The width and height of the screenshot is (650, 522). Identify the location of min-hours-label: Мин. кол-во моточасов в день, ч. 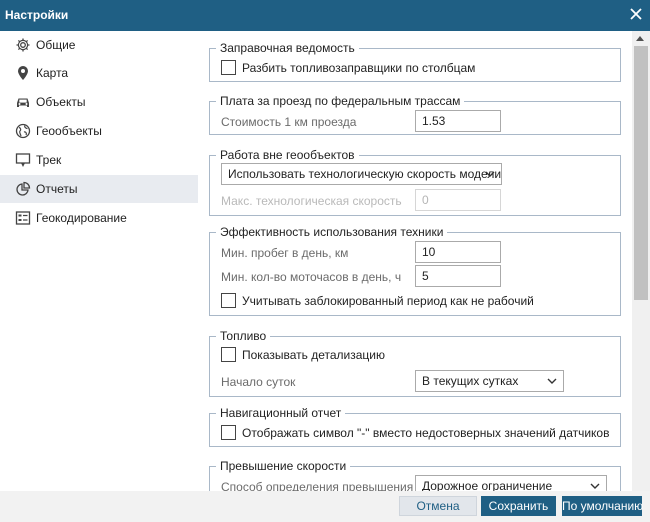
(311, 277).